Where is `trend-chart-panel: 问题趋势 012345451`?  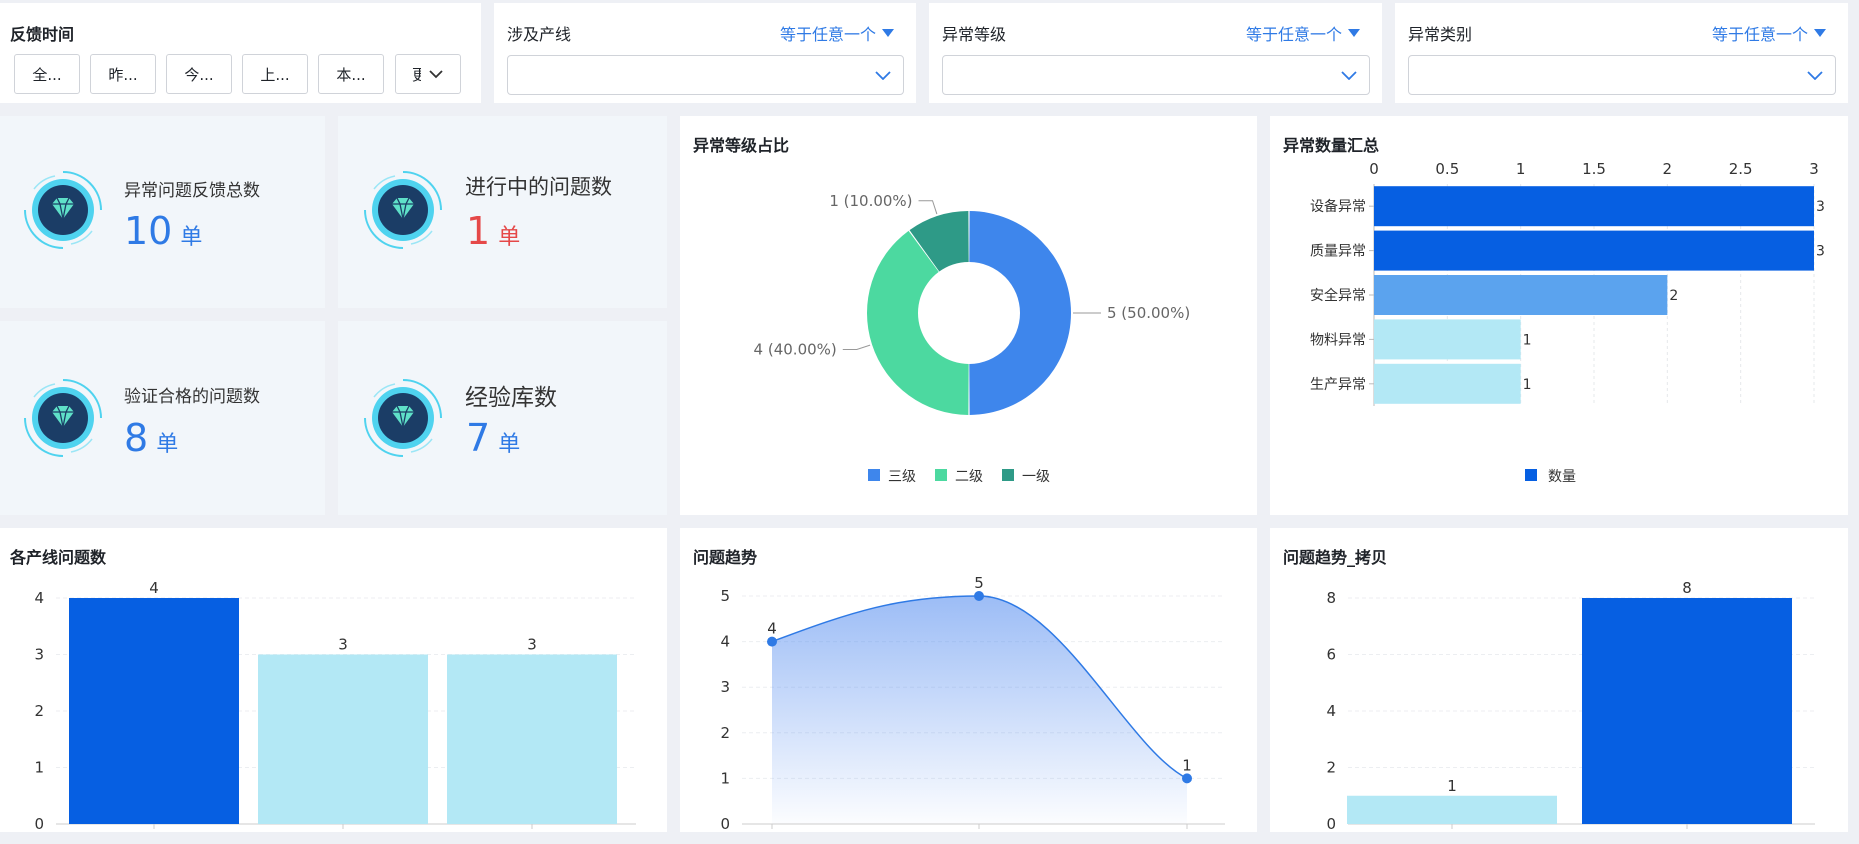
trend-chart-panel: 问题趋势 012345451 is located at coordinates (968, 680).